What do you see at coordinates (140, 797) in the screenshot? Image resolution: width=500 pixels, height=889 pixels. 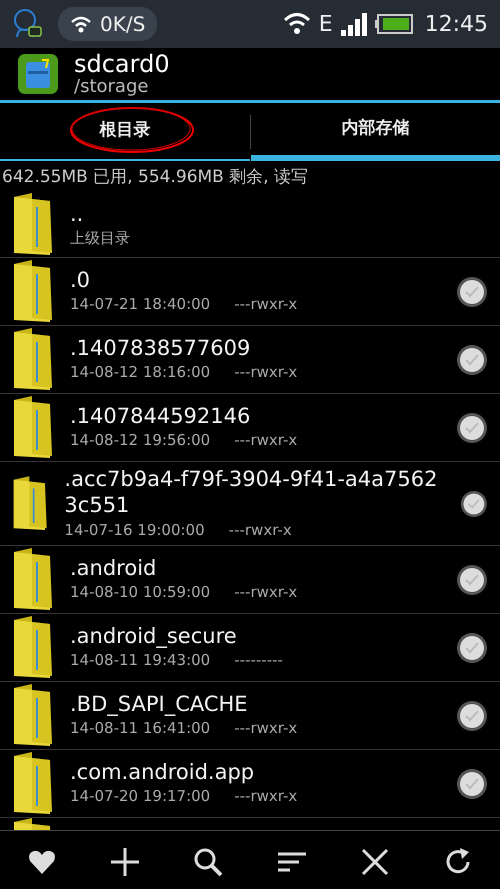 I see `file-date: 14-07-20 19:17:00` at bounding box center [140, 797].